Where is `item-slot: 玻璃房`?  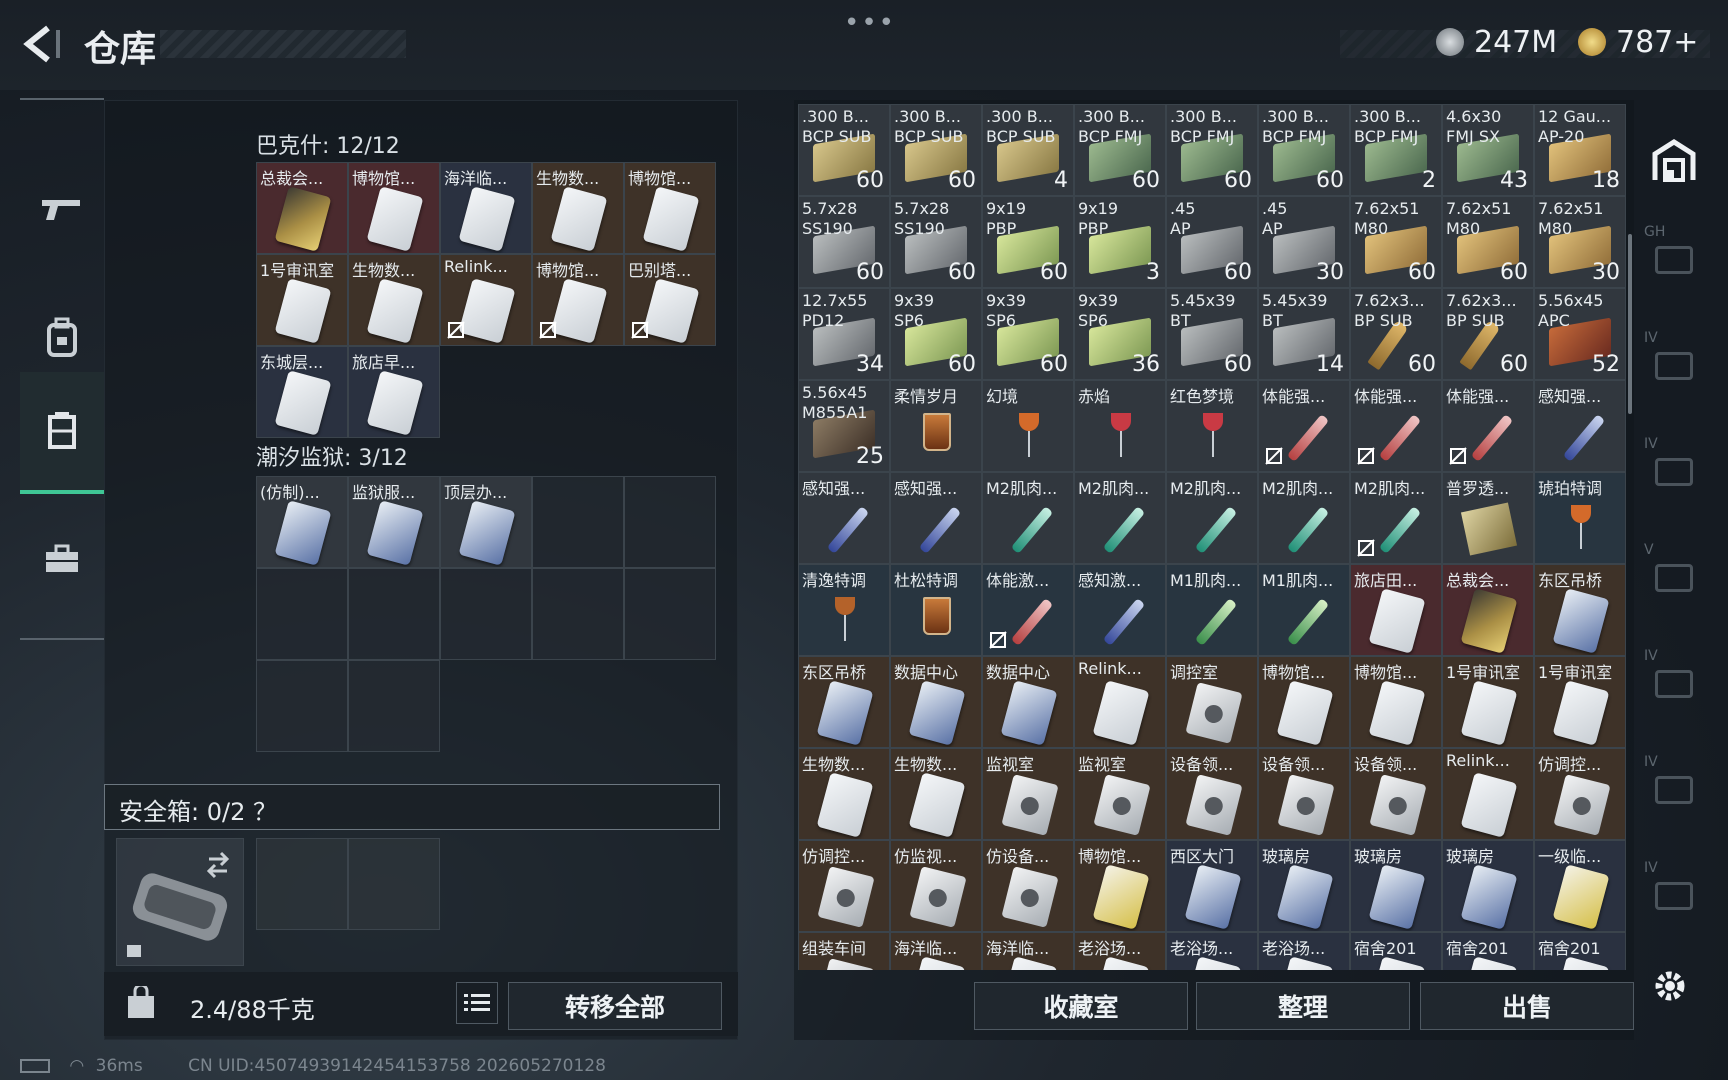
item-slot: 玻璃房 is located at coordinates (1304, 886).